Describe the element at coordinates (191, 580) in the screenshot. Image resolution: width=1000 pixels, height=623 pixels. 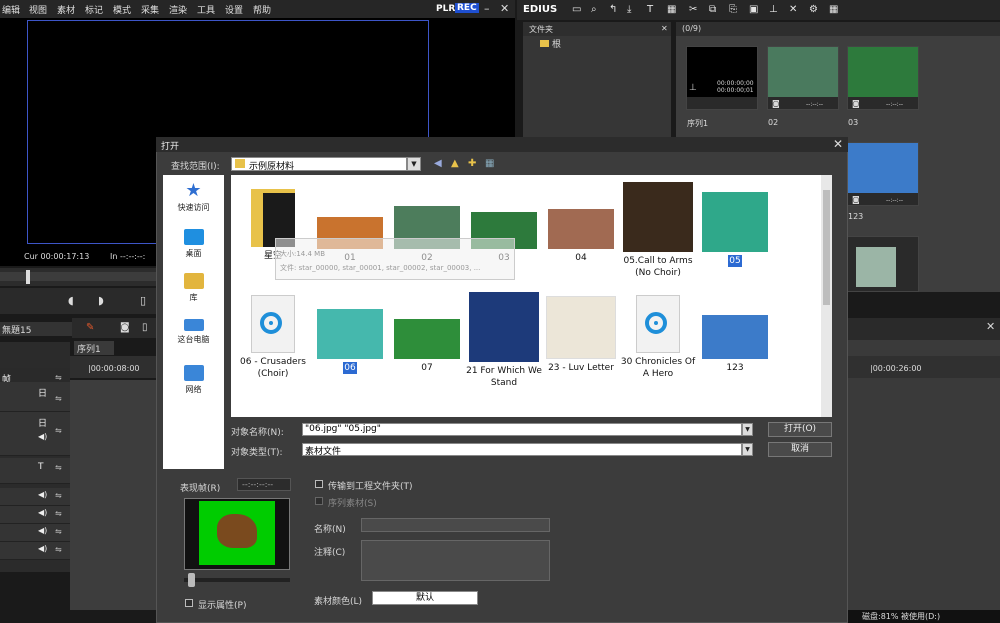
I see `preview-slider-handle` at that location.